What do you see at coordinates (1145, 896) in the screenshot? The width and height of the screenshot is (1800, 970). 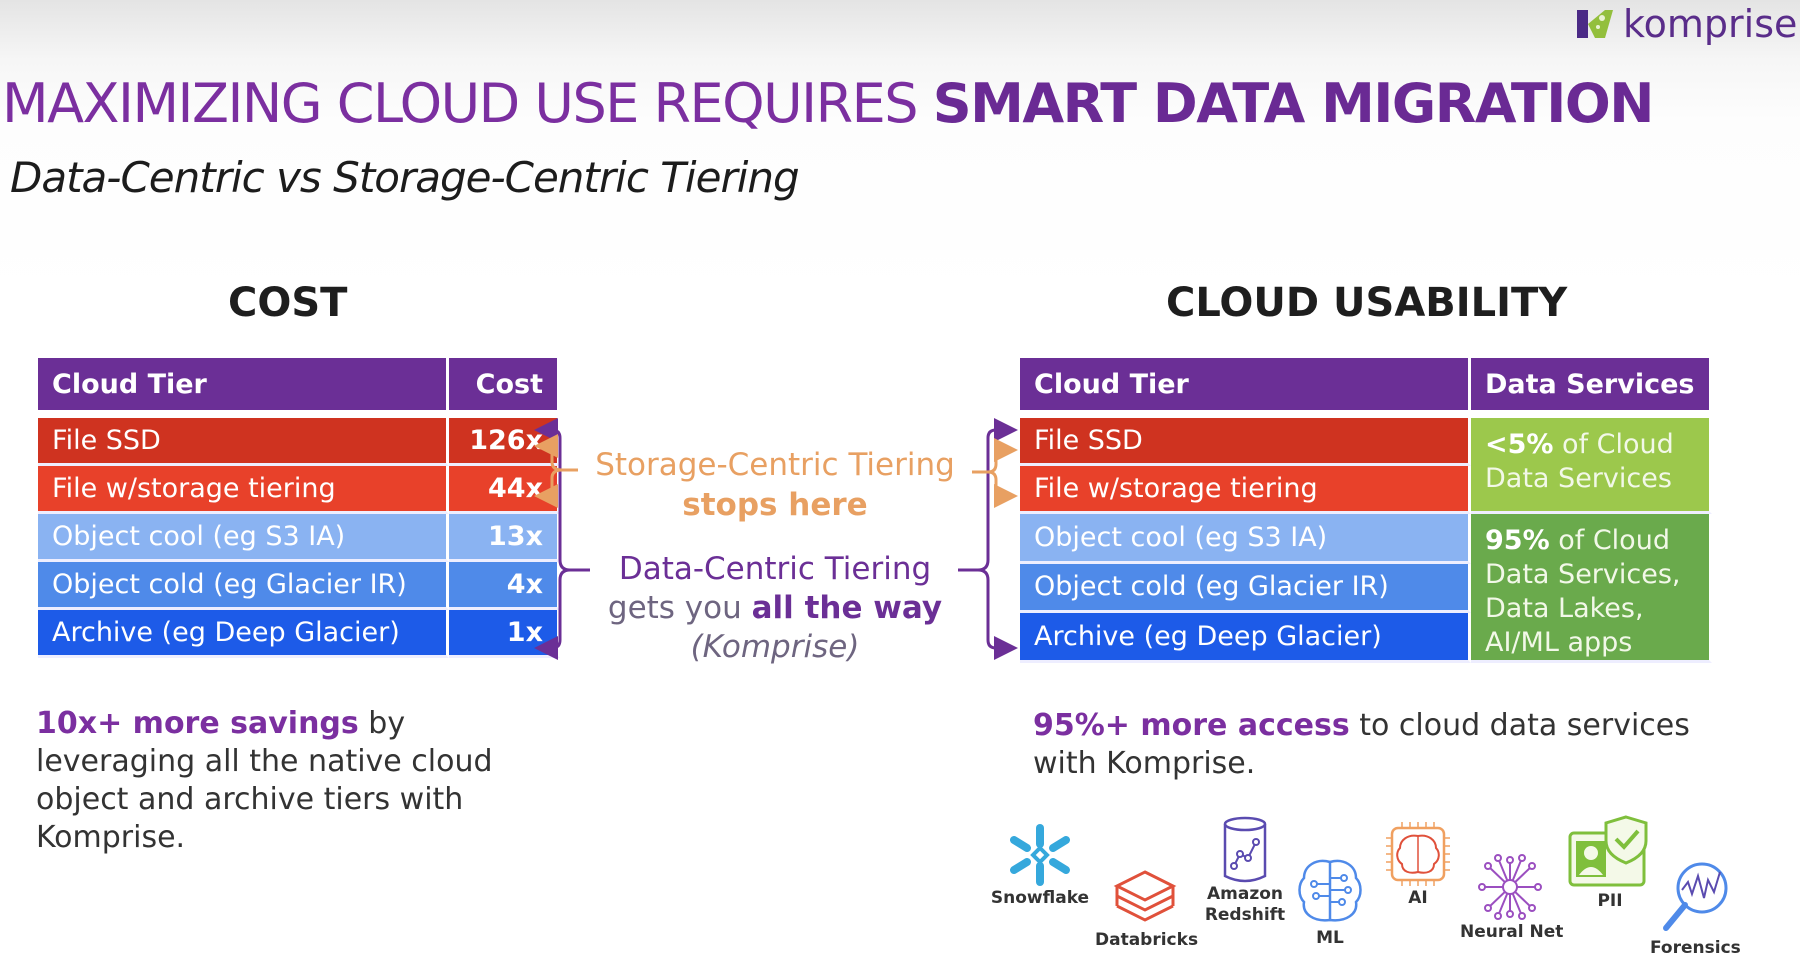 I see `databricks-icon` at bounding box center [1145, 896].